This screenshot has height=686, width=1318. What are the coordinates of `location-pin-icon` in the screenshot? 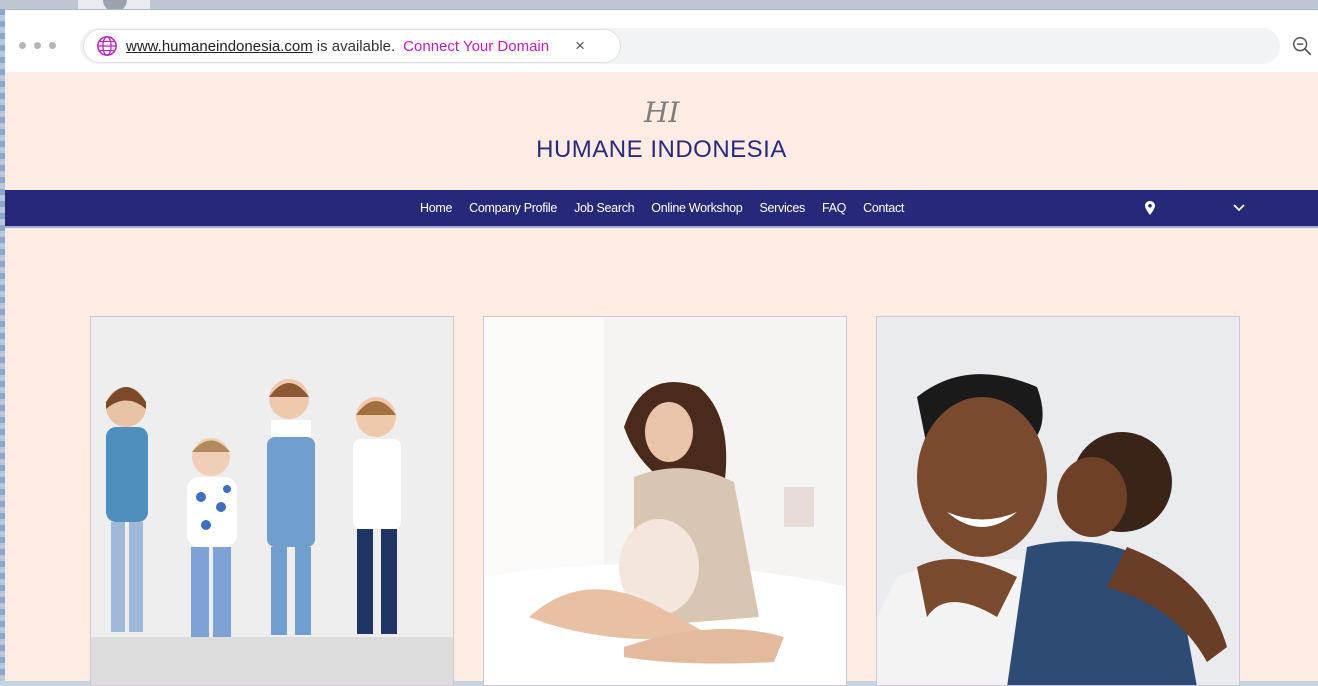 It's located at (1150, 208).